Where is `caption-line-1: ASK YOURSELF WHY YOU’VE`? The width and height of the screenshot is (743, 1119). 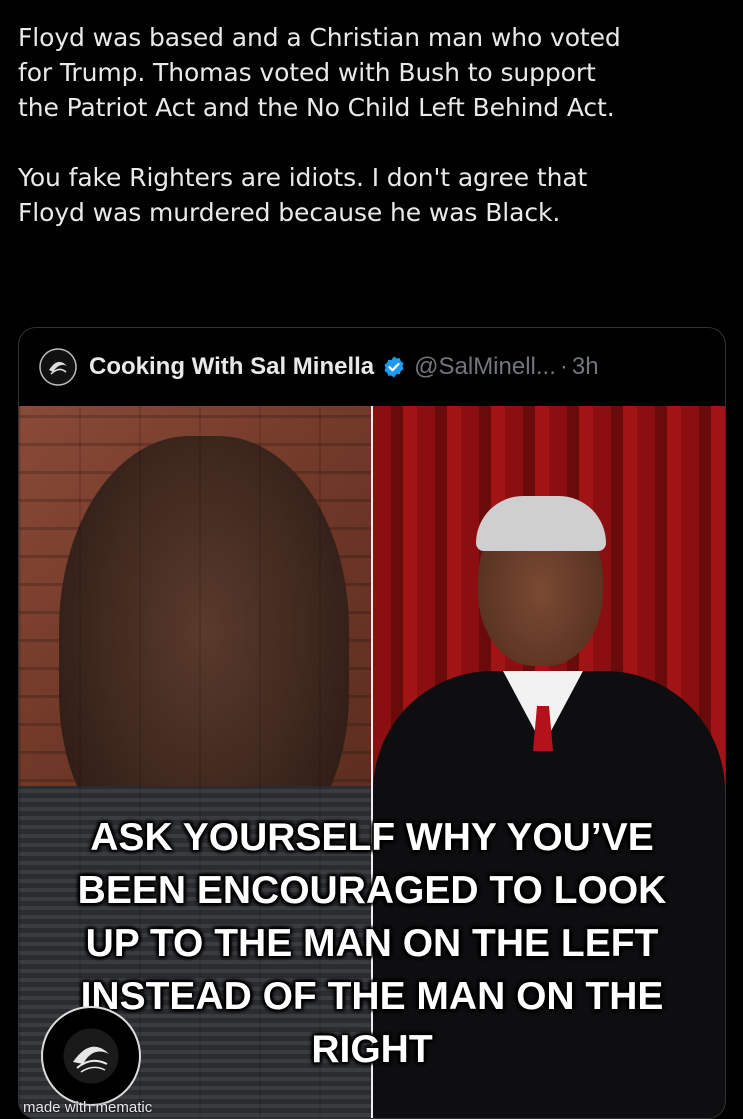
caption-line-1: ASK YOURSELF WHY YOU’VE is located at coordinates (372, 837).